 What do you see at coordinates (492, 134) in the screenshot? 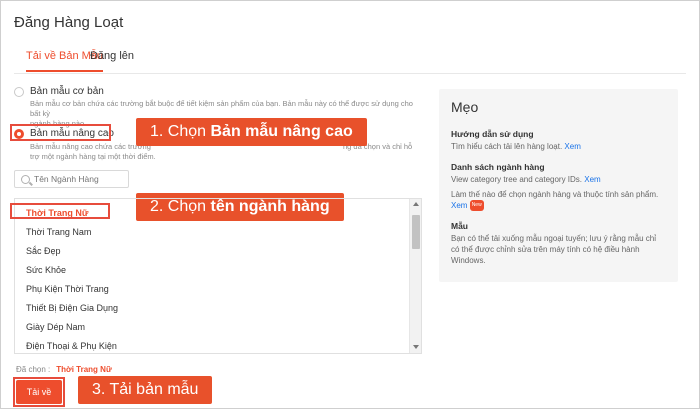
I see `tip-heading-guide: Hướng dẫn sử dụng` at bounding box center [492, 134].